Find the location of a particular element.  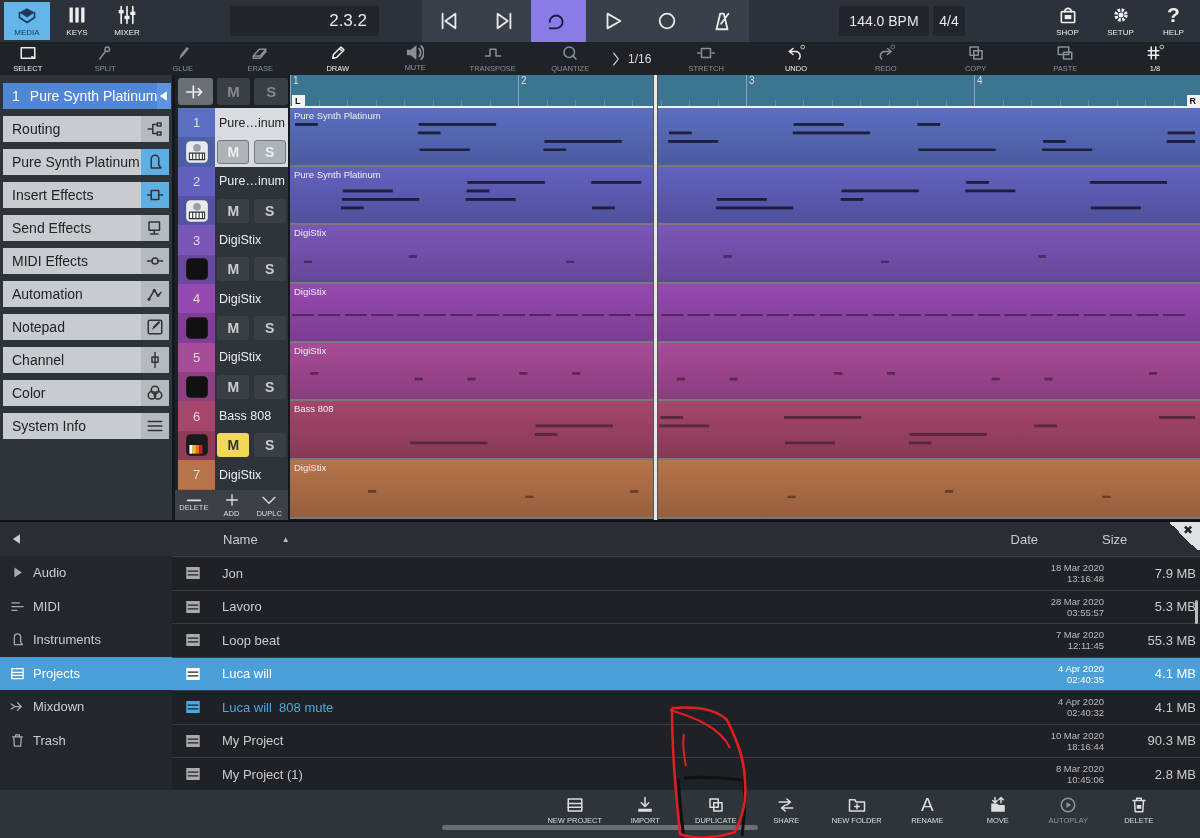

file-date: 10 Mar 2020 18:16:44 is located at coordinates (1076, 740).